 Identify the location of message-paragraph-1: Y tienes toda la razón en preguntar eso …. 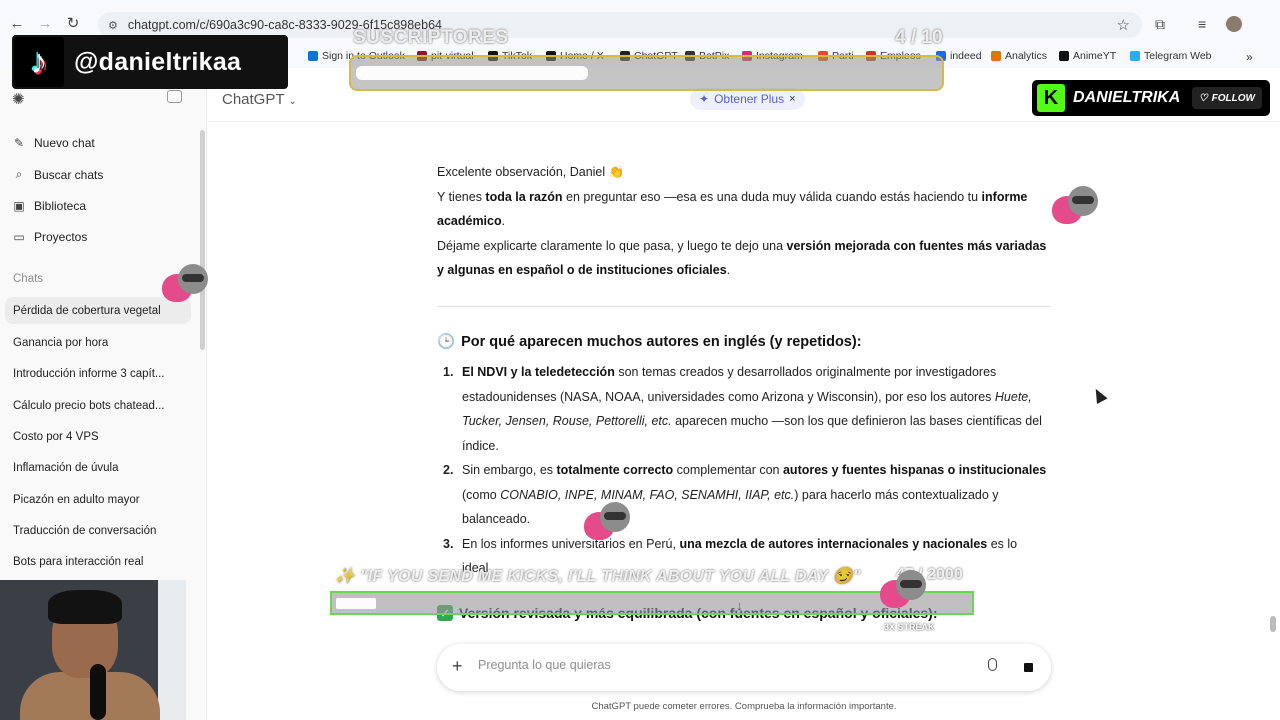
(732, 209).